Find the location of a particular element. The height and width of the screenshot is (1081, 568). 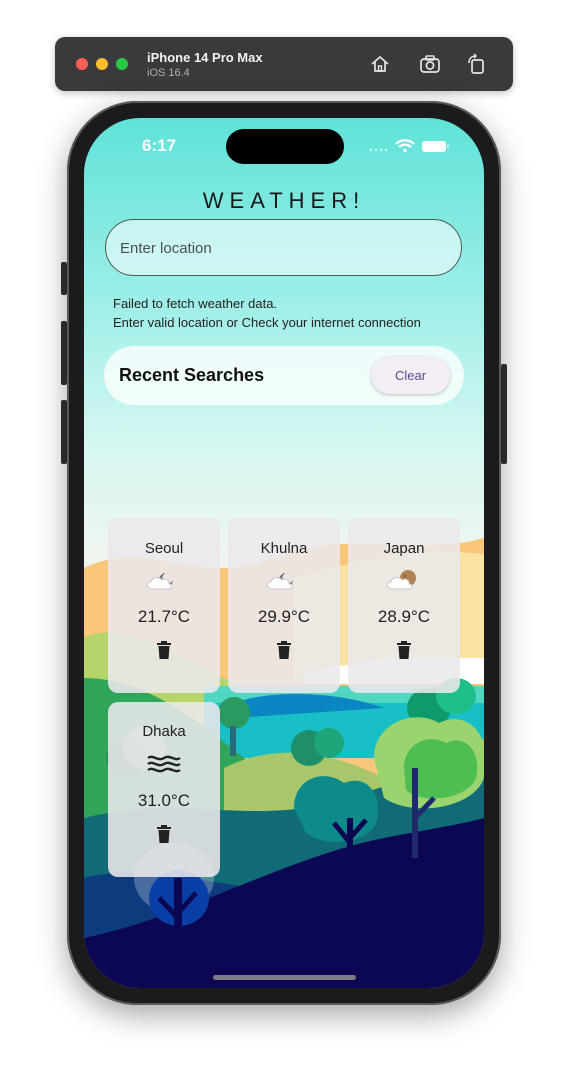

action-button is located at coordinates (64, 278).